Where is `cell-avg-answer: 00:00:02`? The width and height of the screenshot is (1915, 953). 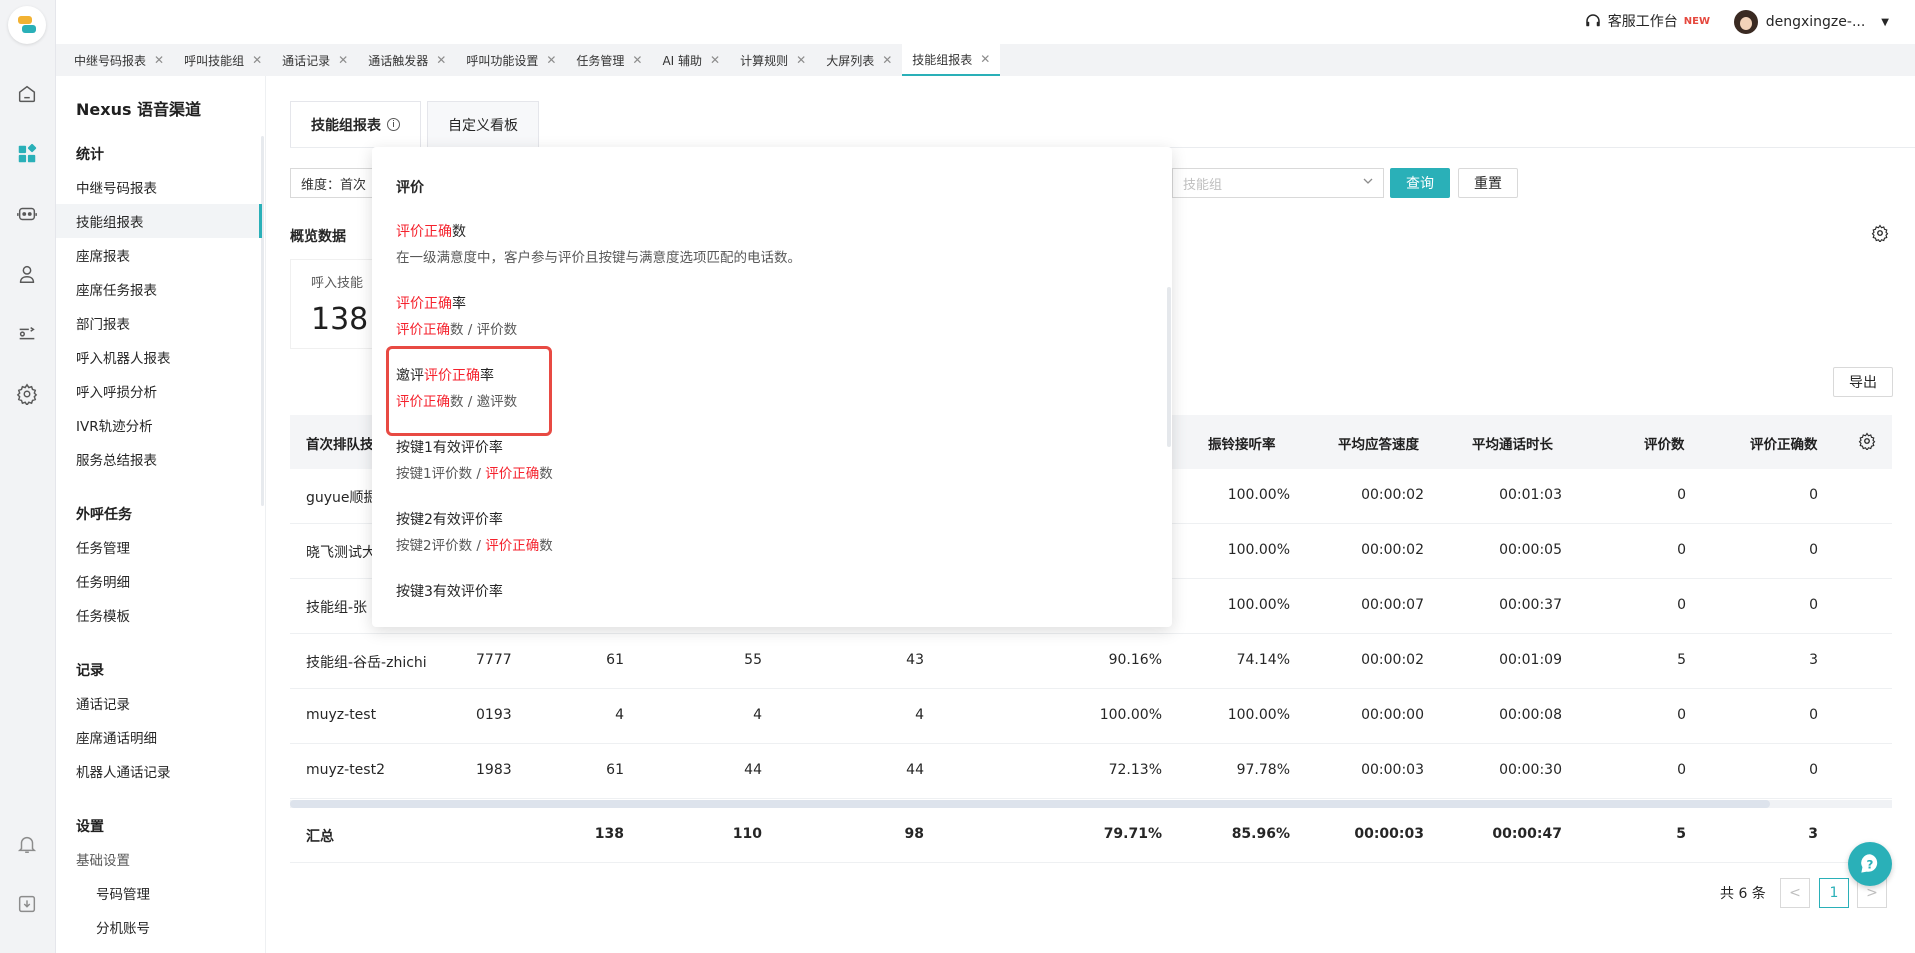 cell-avg-answer: 00:00:02 is located at coordinates (1392, 495).